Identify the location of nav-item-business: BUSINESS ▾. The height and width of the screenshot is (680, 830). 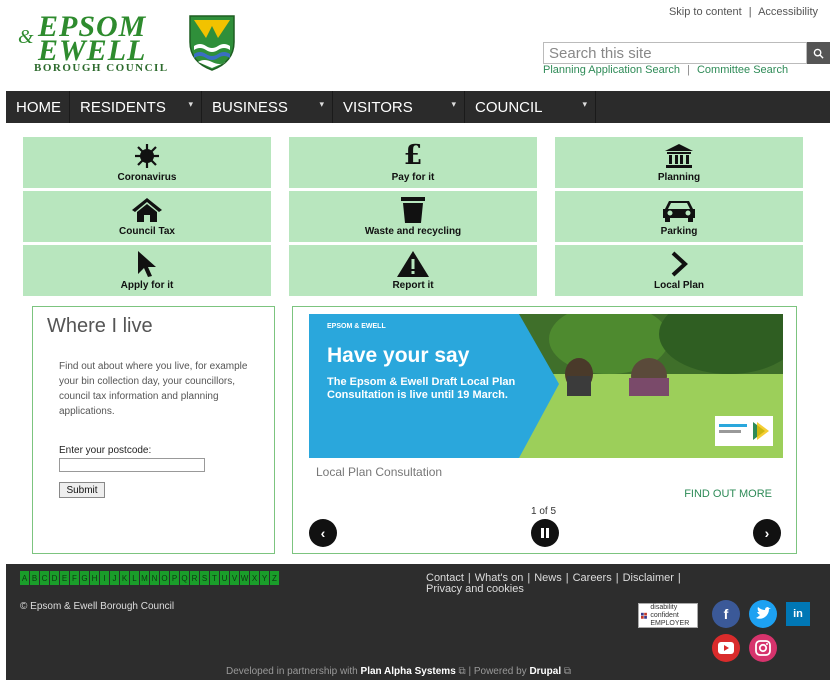
(267, 107).